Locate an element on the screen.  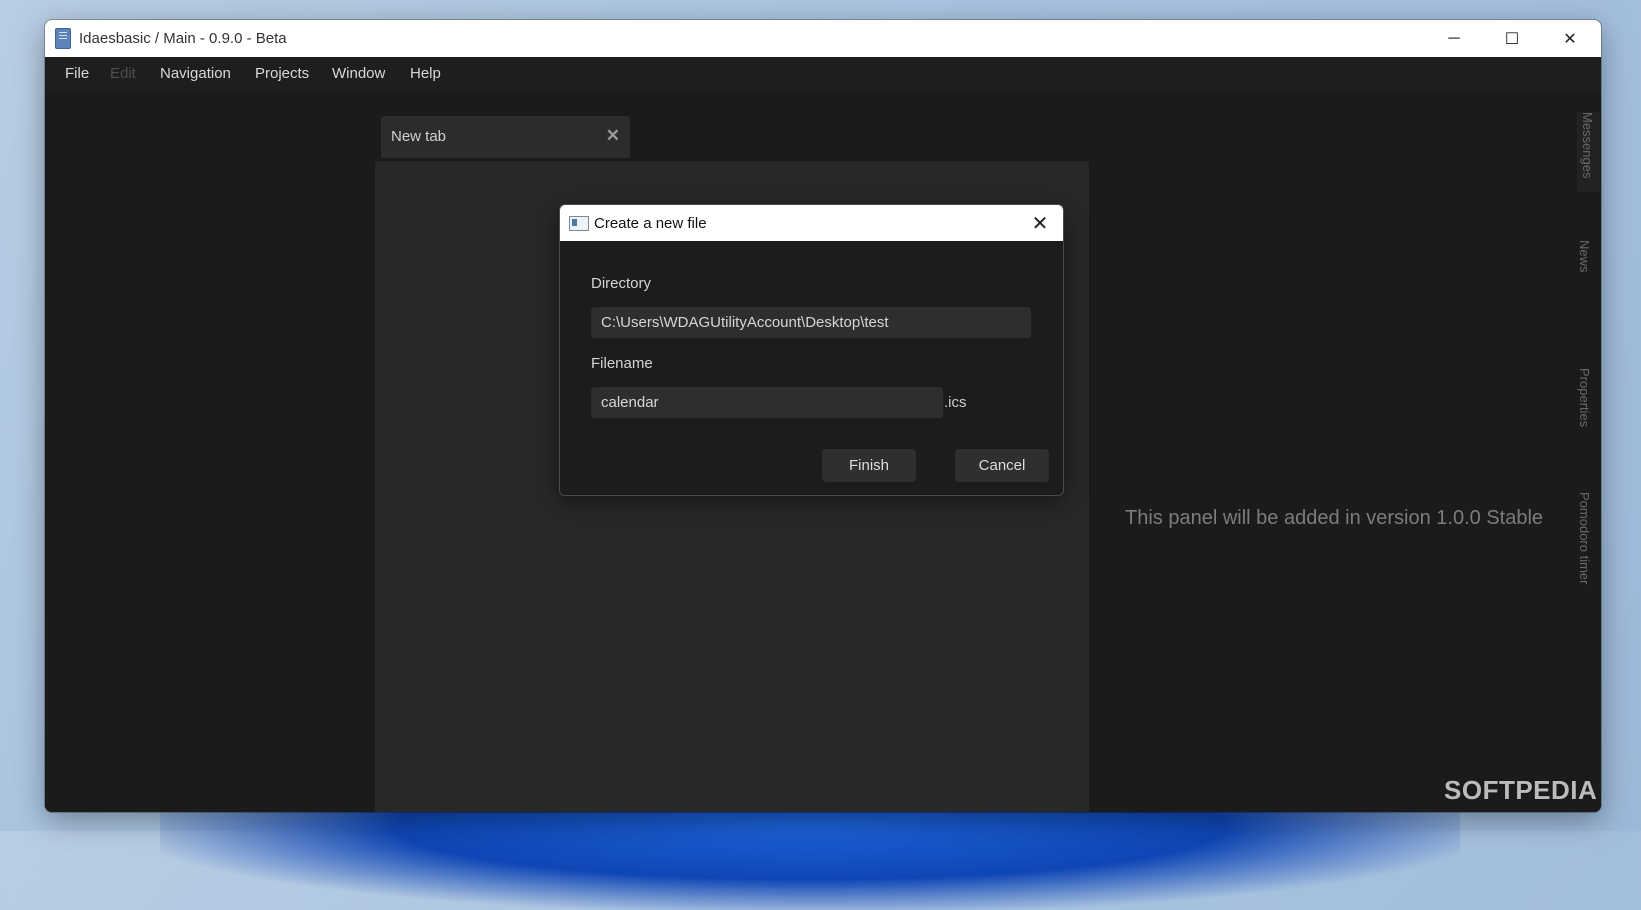
side-tab-messenges: Messenges is located at coordinates (1588, 152).